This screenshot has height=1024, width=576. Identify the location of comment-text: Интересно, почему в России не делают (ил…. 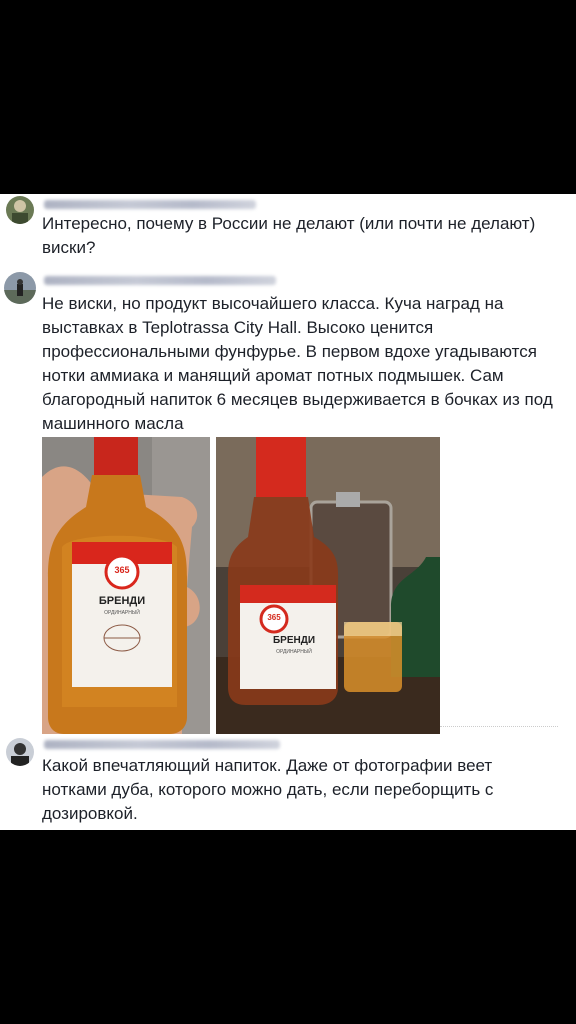
(289, 235).